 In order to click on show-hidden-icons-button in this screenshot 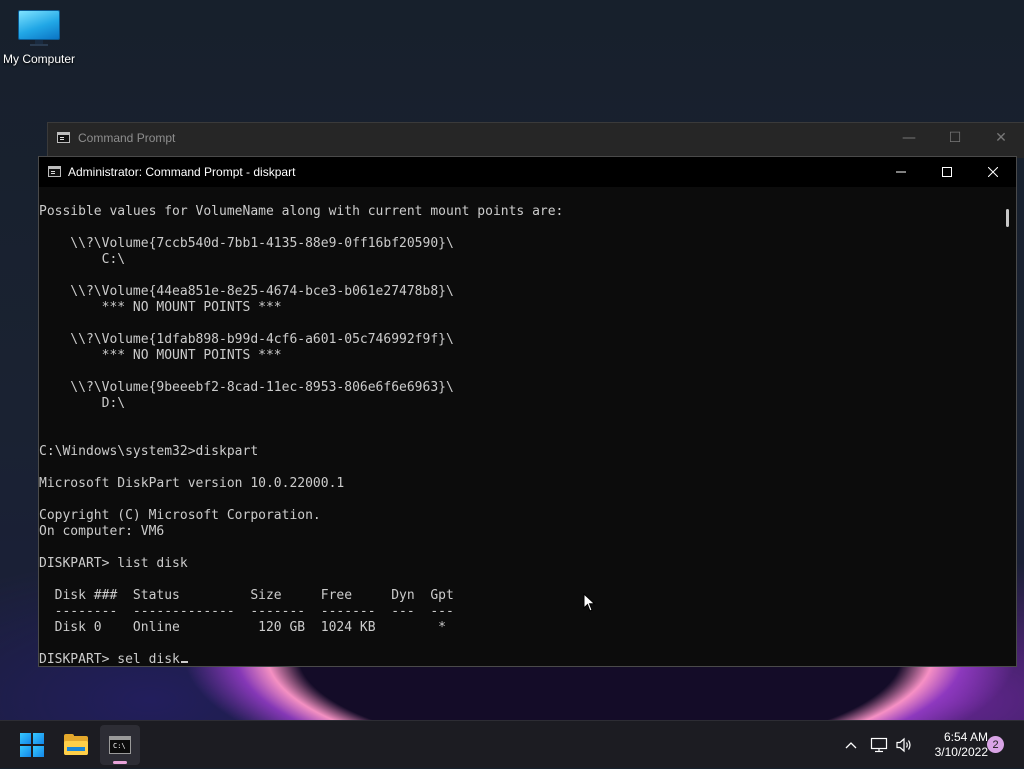, I will do `click(851, 745)`.